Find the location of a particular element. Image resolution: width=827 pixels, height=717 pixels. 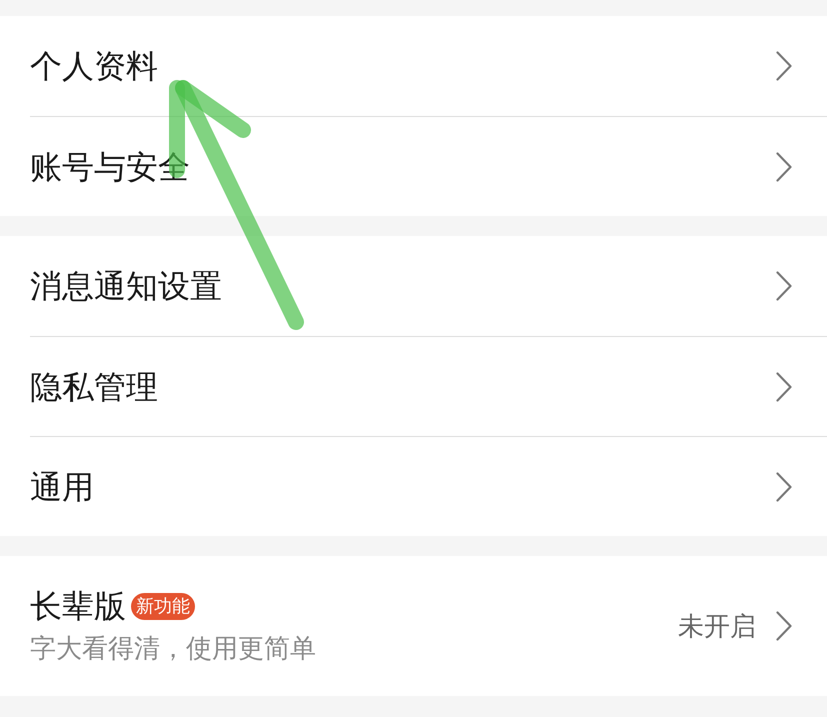

settings-item: 个人资料 is located at coordinates (413, 66).